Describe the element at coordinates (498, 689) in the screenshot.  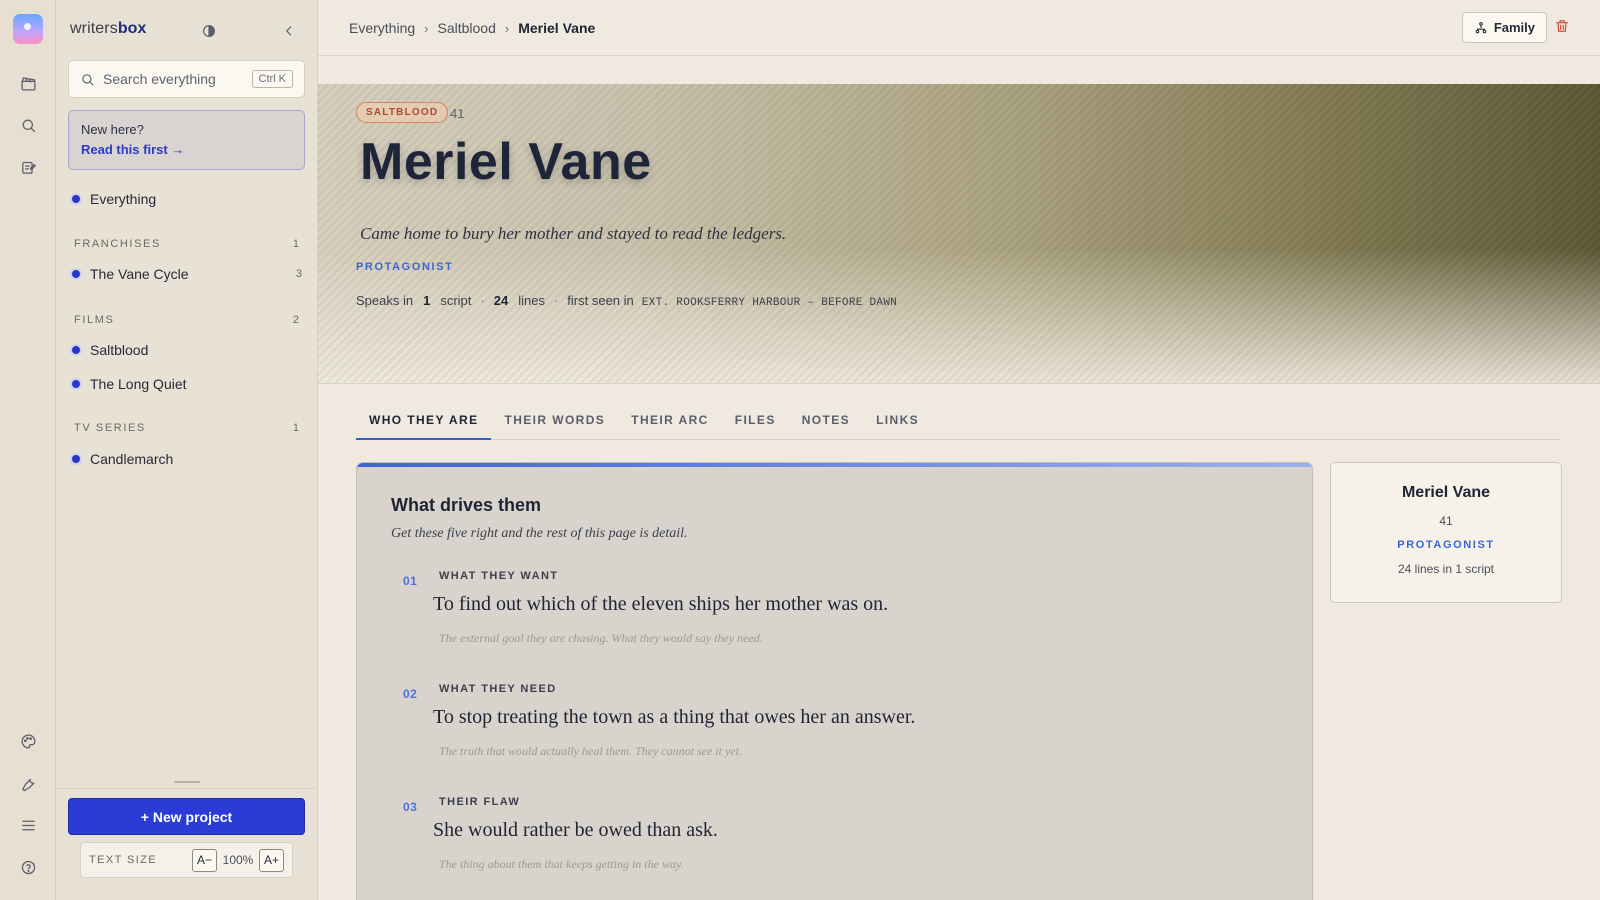
I see `drive-label: WHAT THEY NEED` at that location.